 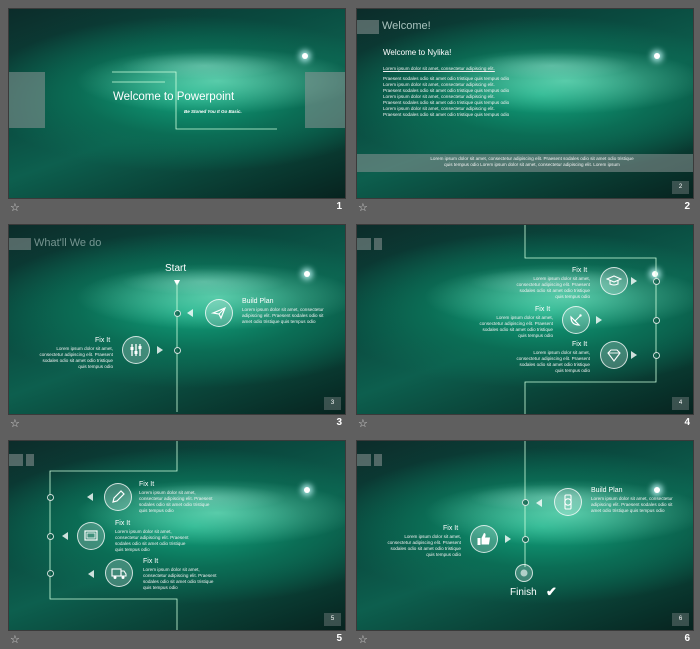 I want to click on satellite-dish-icon, so click(x=576, y=320).